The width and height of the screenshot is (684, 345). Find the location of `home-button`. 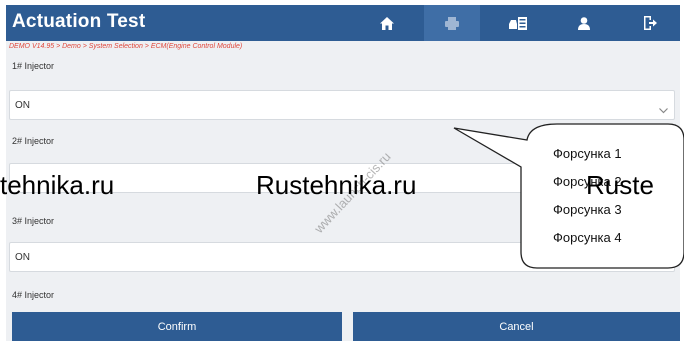

home-button is located at coordinates (387, 23).